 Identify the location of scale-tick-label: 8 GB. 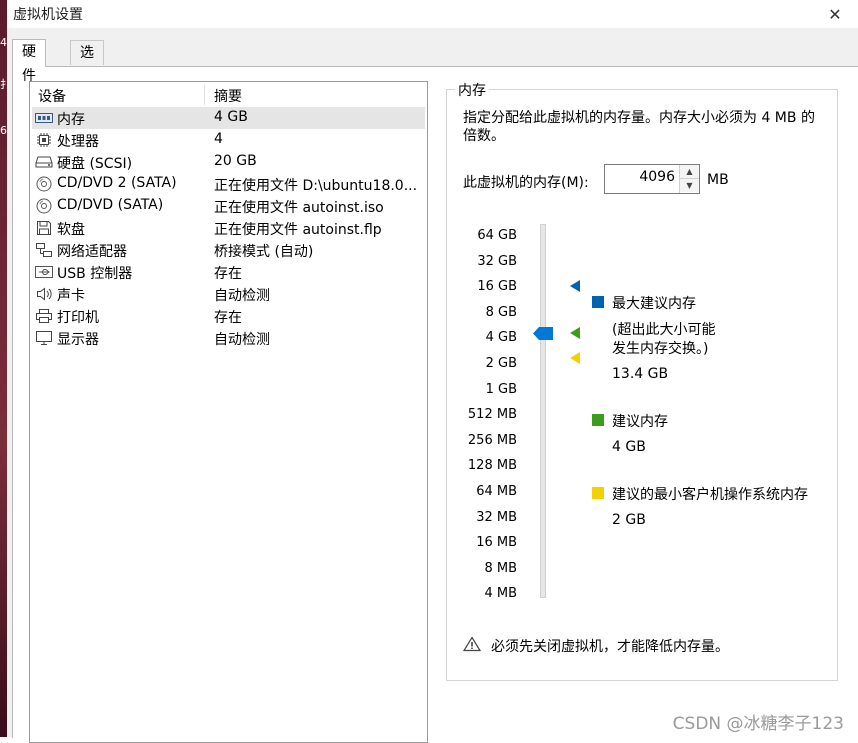
(501, 312).